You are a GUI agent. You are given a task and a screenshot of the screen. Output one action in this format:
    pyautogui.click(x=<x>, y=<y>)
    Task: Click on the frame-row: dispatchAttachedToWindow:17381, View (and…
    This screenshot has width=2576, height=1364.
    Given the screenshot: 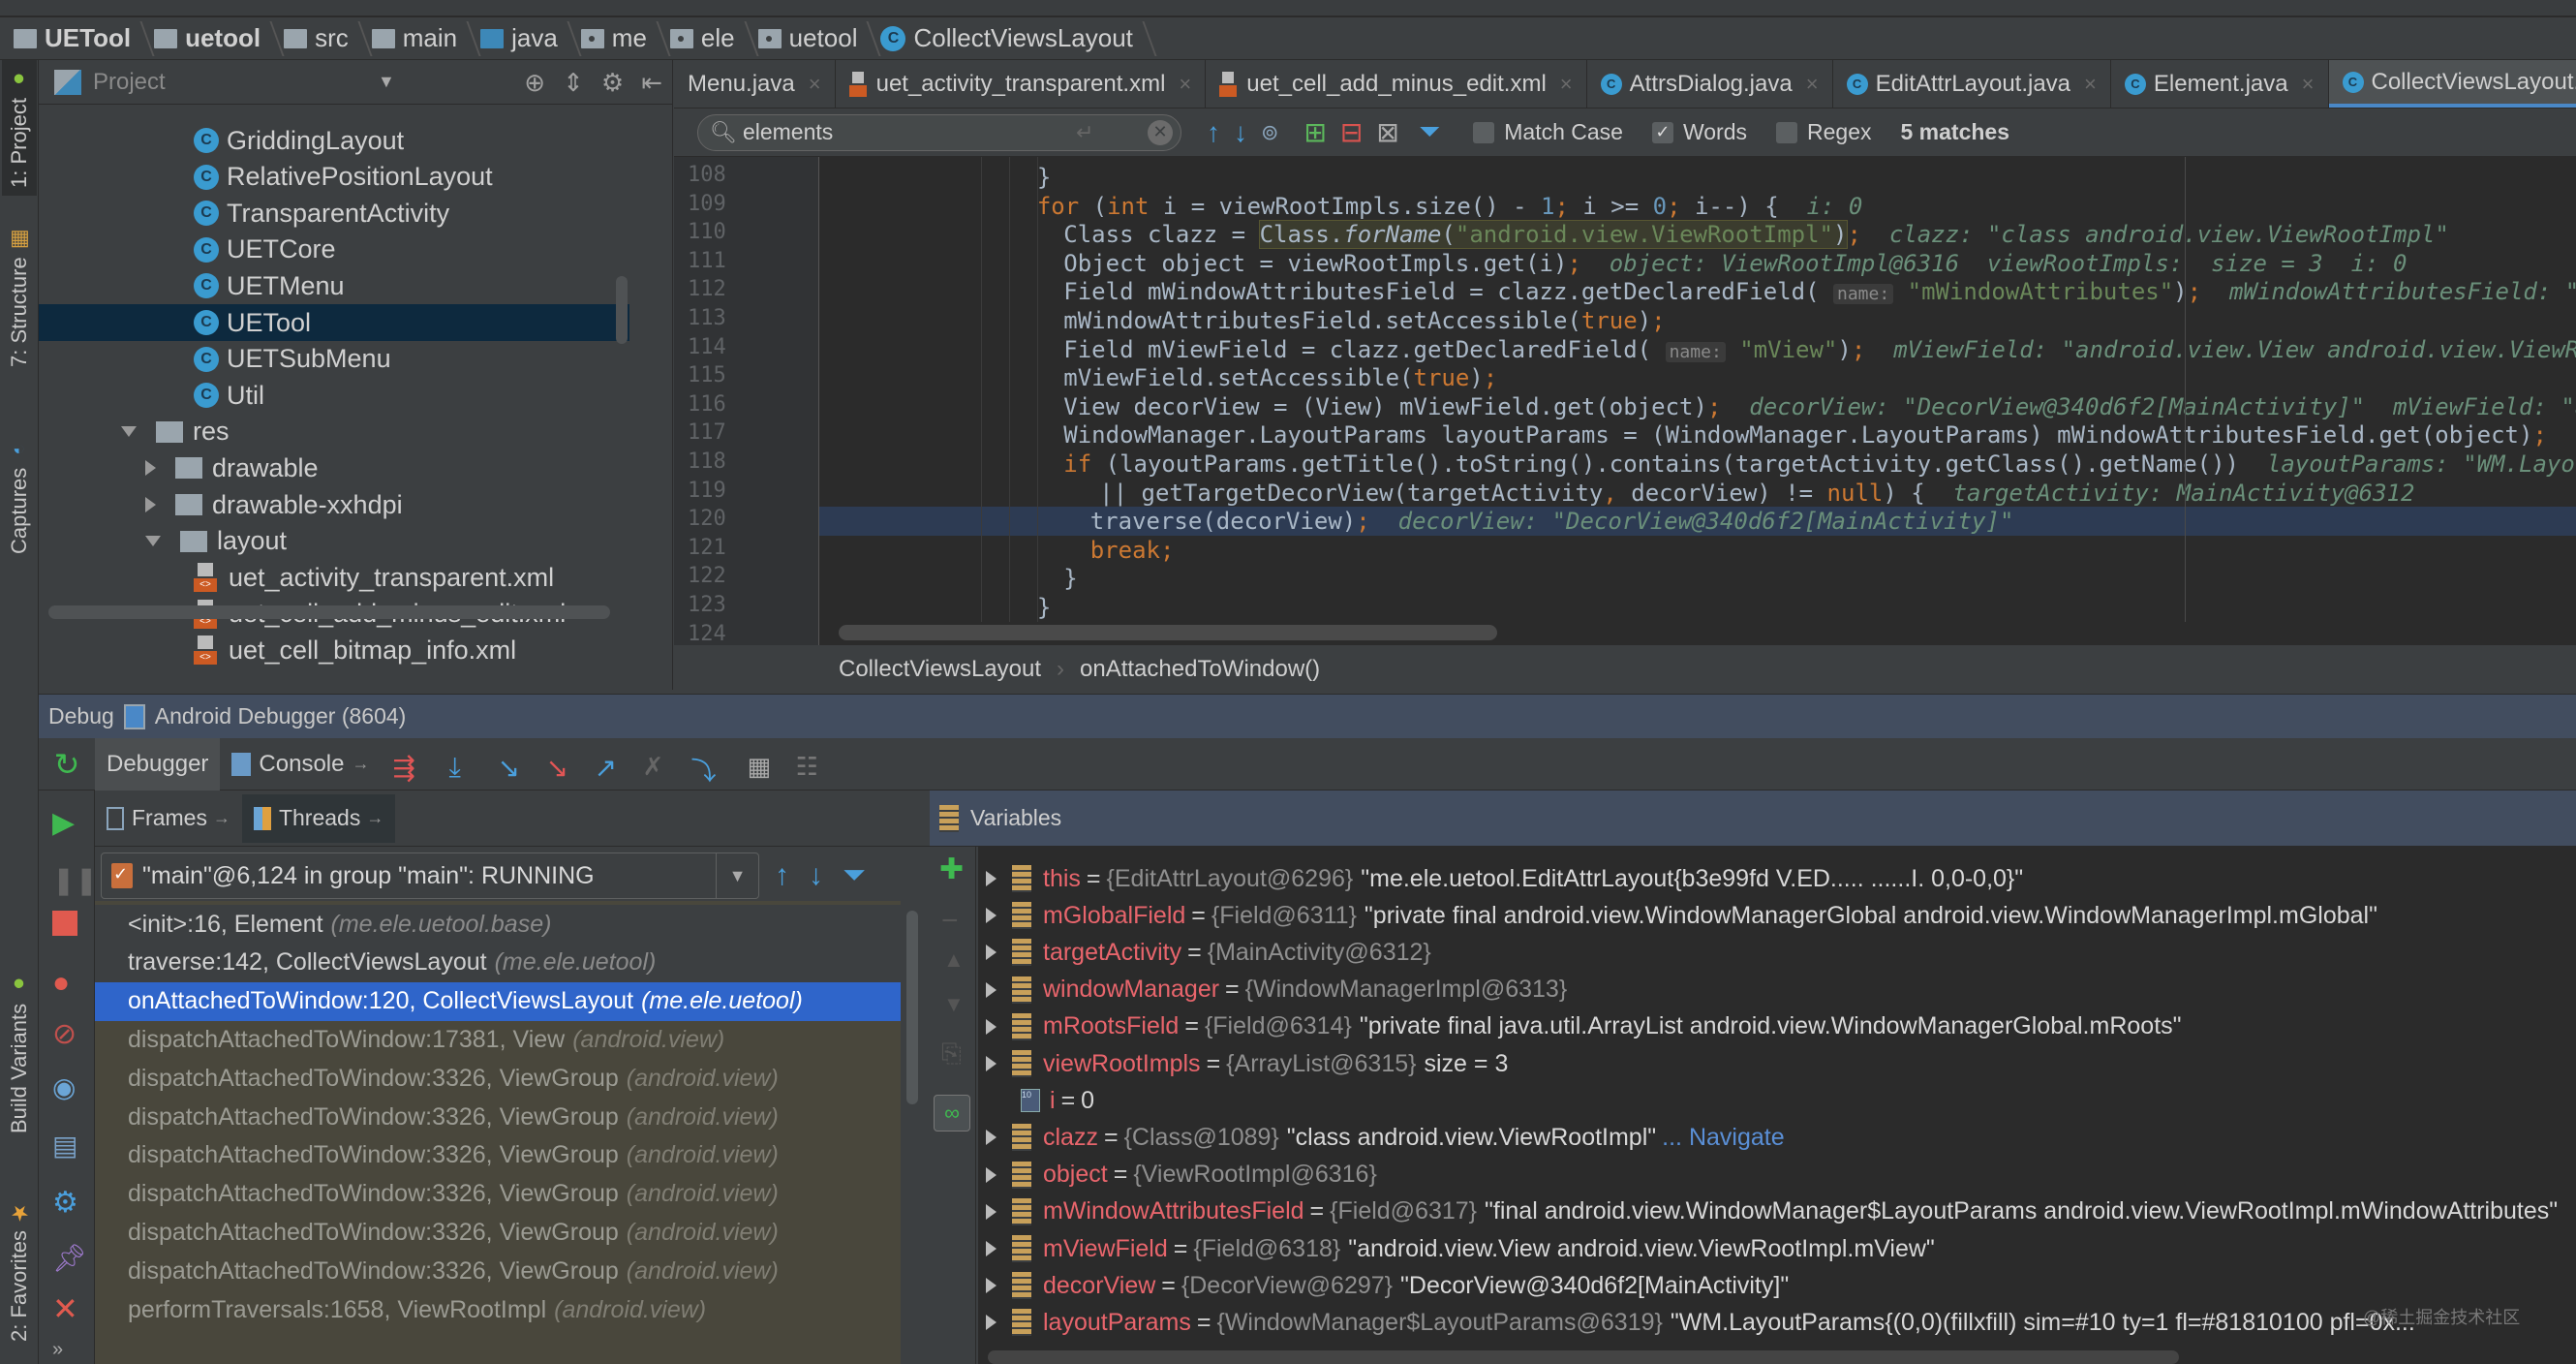 What is the action you would take?
    pyautogui.click(x=498, y=1039)
    